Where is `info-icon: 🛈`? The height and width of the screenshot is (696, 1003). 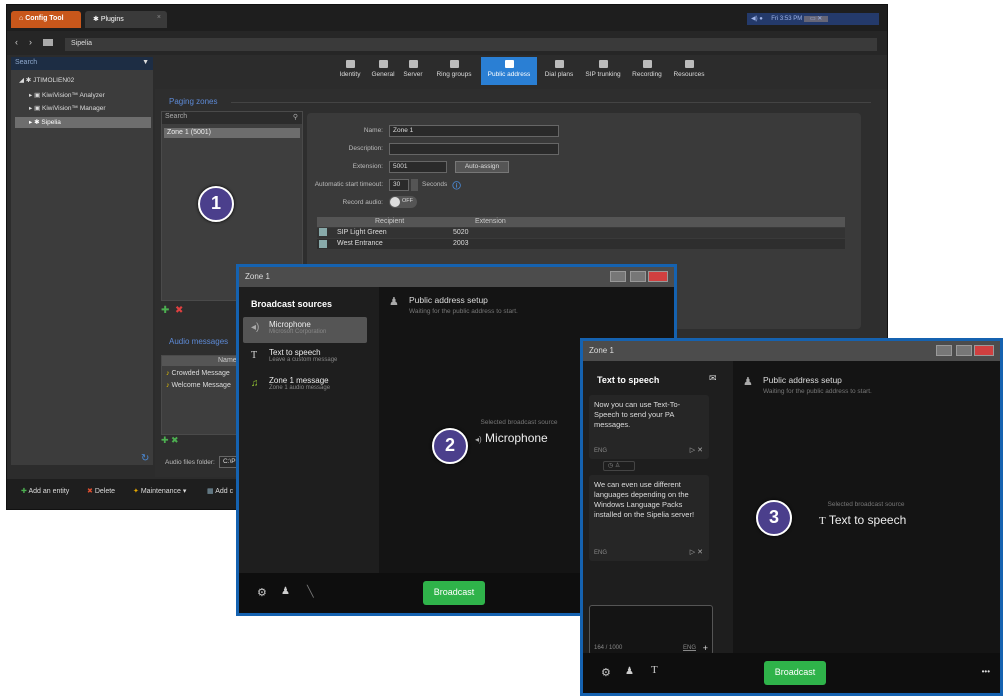
info-icon: 🛈 is located at coordinates (456, 187).